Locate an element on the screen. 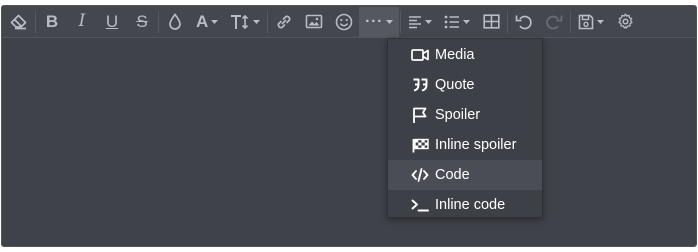  menu-item-spoiler: Spoiler is located at coordinates (465, 115).